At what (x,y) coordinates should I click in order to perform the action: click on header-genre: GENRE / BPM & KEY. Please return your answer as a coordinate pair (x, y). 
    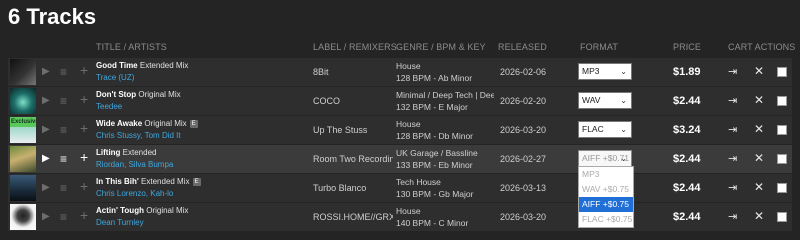
    Looking at the image, I should click on (441, 47).